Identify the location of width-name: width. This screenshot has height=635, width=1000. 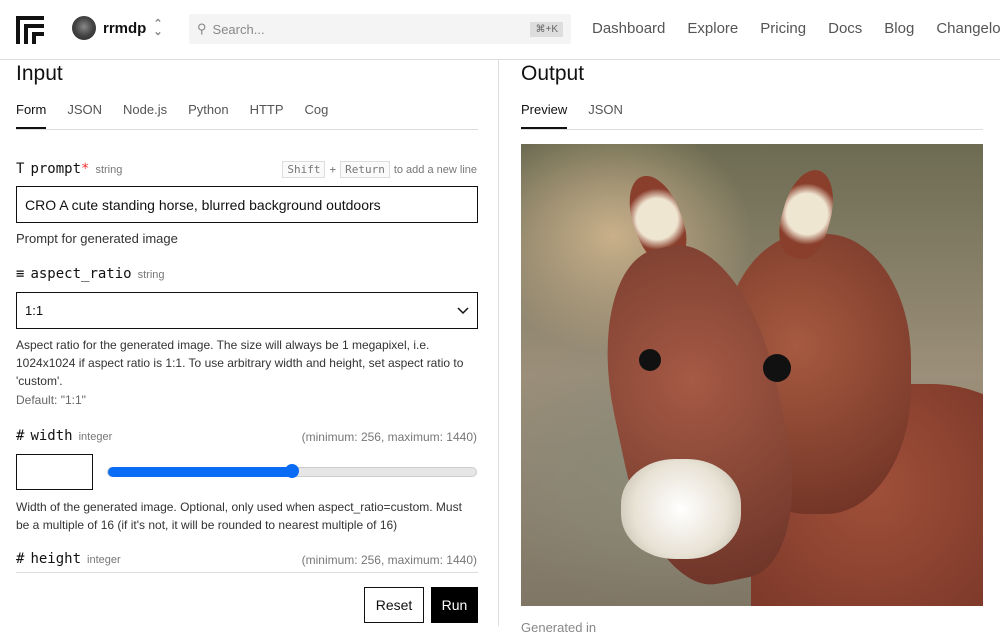
(51, 436).